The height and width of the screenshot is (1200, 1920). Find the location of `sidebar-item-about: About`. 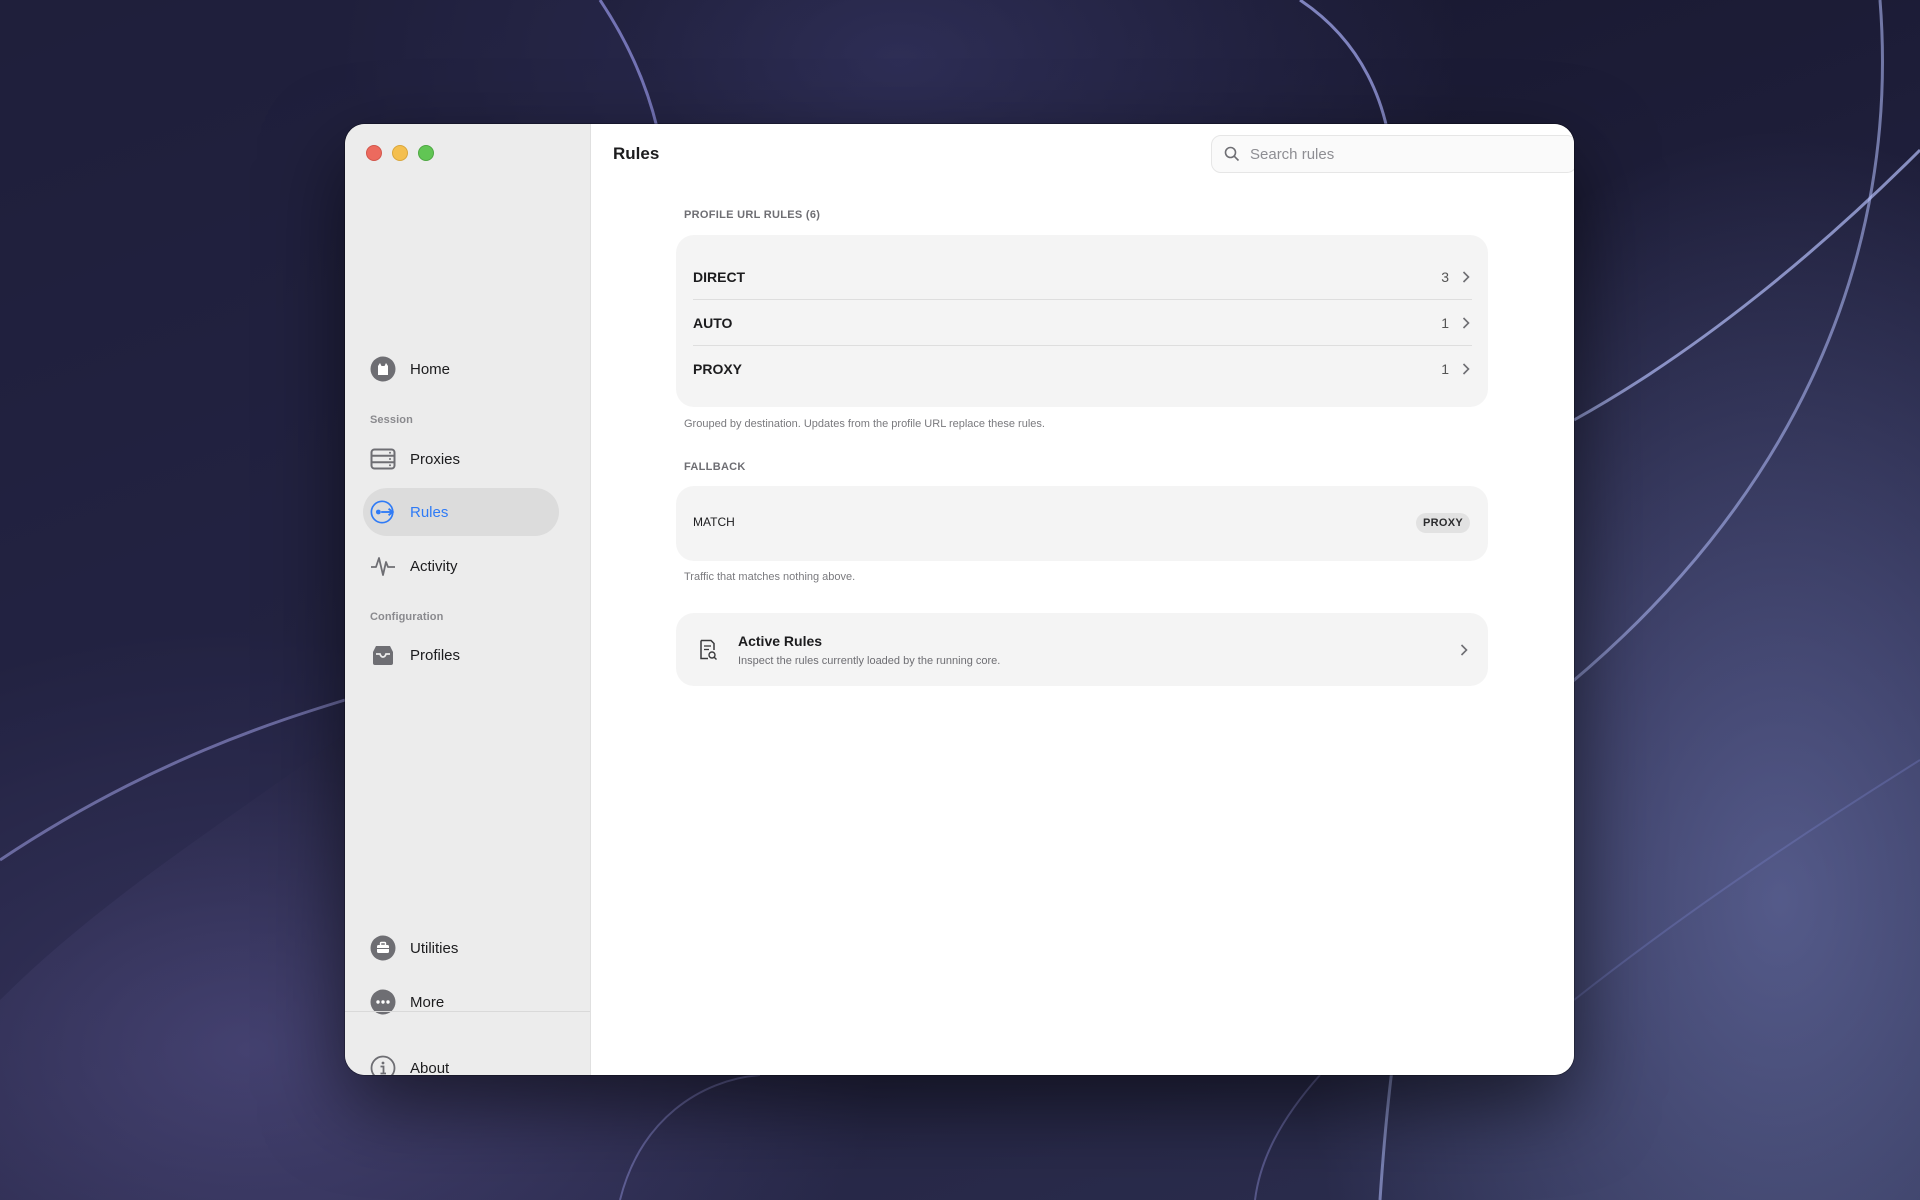

sidebar-item-about: About is located at coordinates (461, 1059).